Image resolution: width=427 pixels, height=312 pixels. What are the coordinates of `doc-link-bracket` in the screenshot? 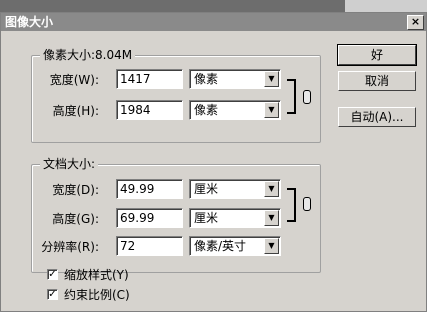 It's located at (291, 205).